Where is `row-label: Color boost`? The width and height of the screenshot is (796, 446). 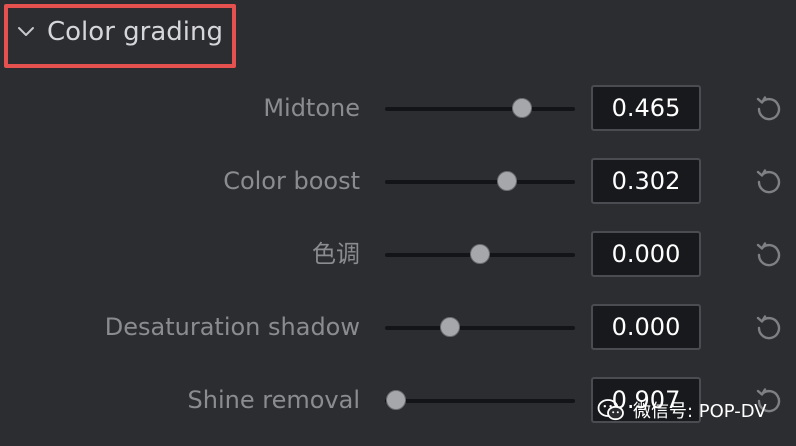 row-label: Color boost is located at coordinates (291, 181).